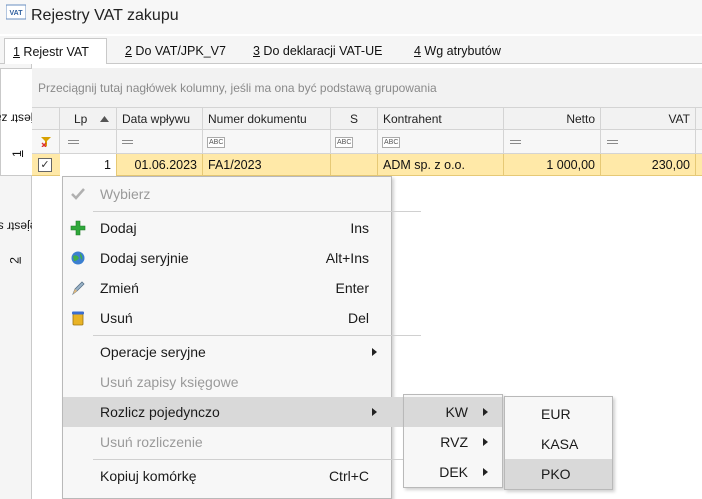 This screenshot has height=499, width=702. I want to click on cell-numer-dokumentu: FA1/2023, so click(267, 165).